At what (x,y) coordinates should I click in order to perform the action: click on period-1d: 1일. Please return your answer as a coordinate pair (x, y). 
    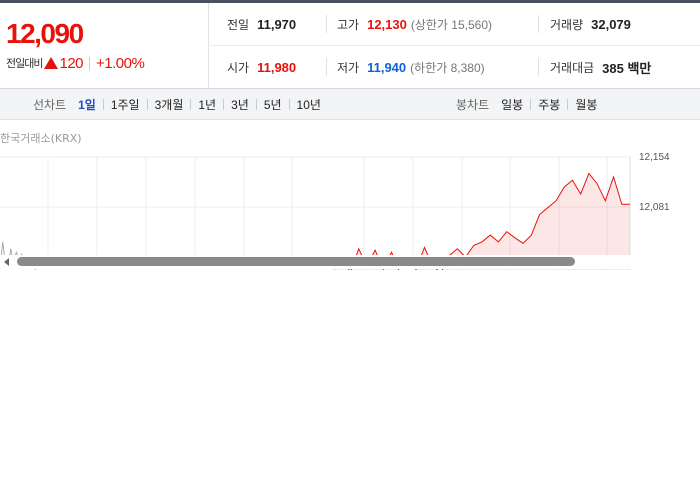
    Looking at the image, I should click on (87, 104).